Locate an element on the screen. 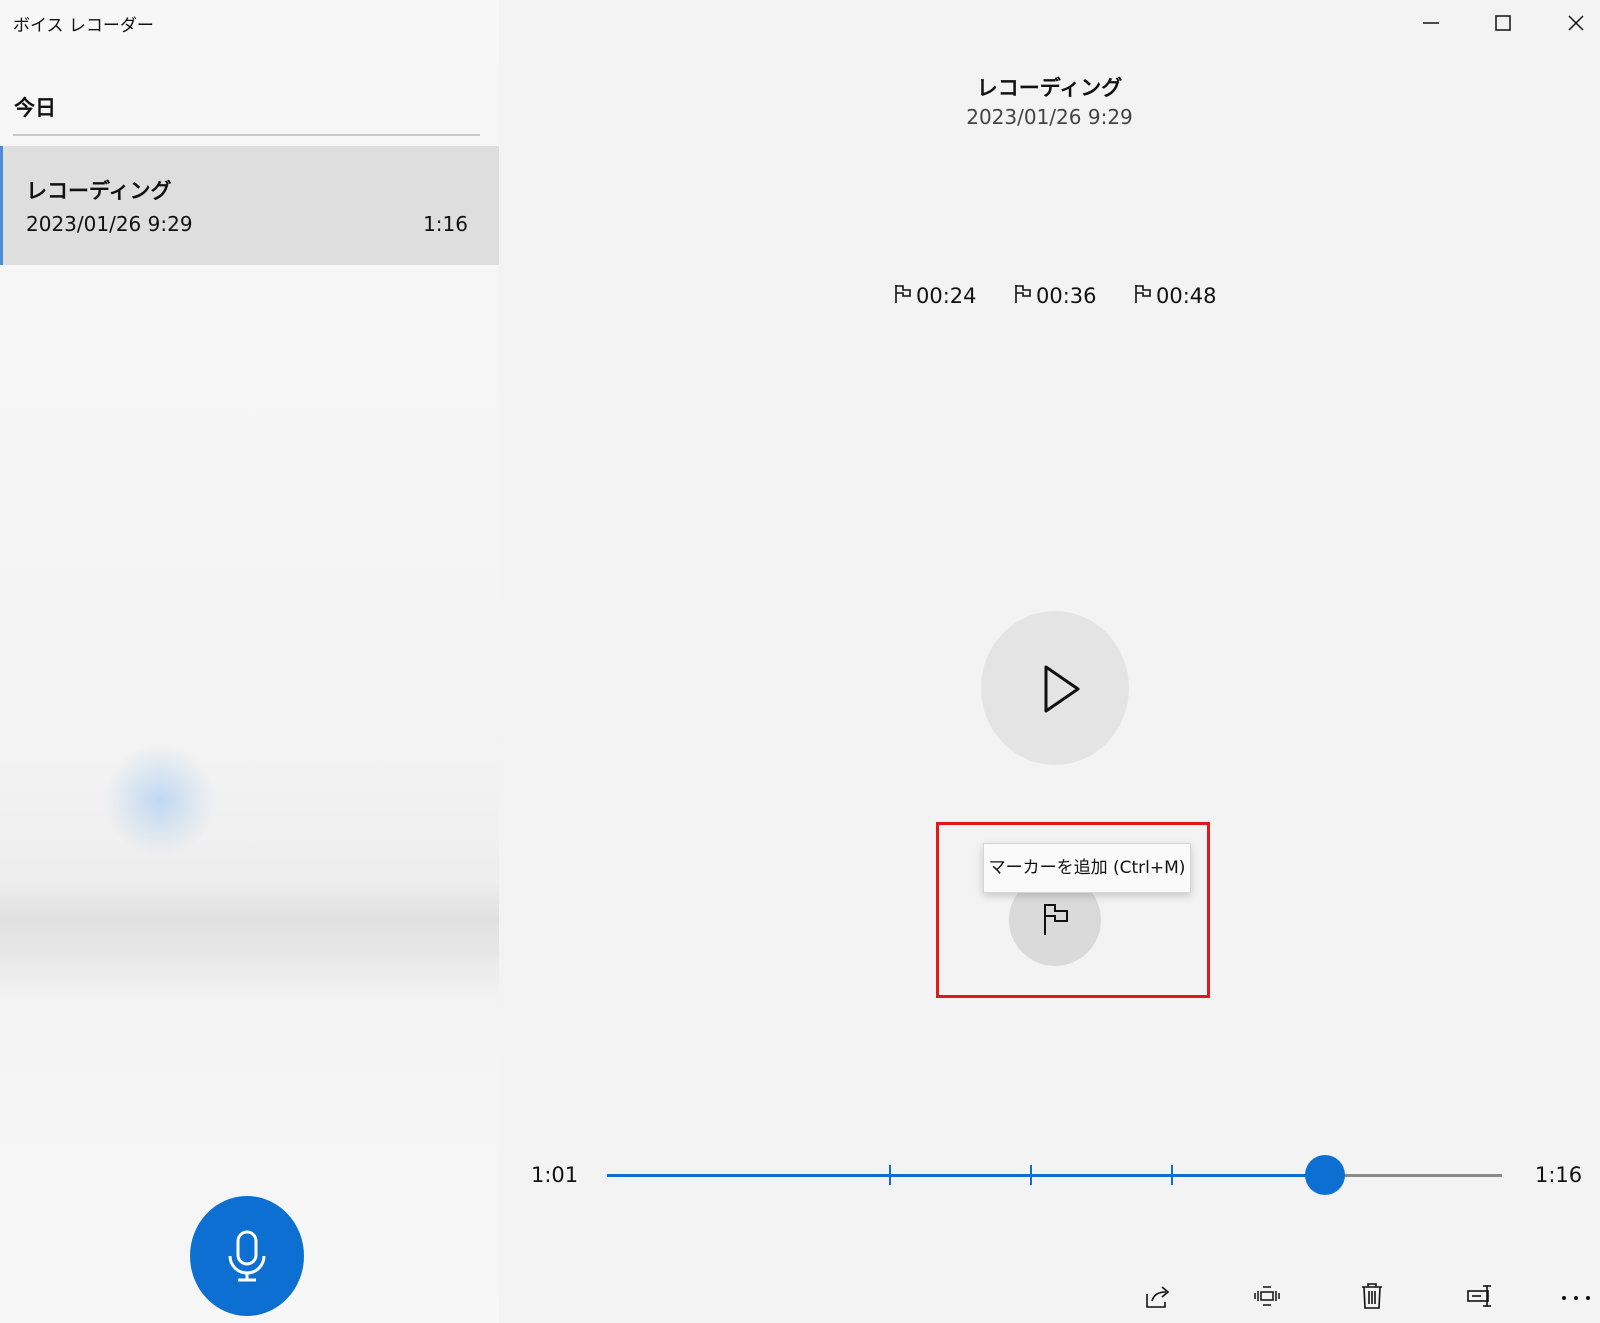 The width and height of the screenshot is (1600, 1323). delete-icon is located at coordinates (1372, 1296).